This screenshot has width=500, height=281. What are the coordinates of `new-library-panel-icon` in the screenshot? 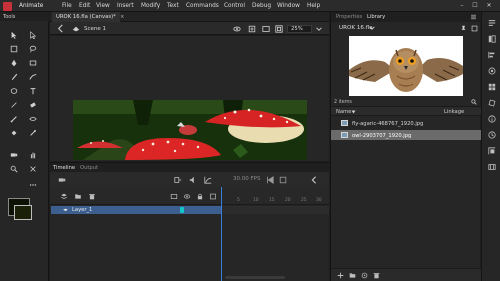 It's located at (475, 28).